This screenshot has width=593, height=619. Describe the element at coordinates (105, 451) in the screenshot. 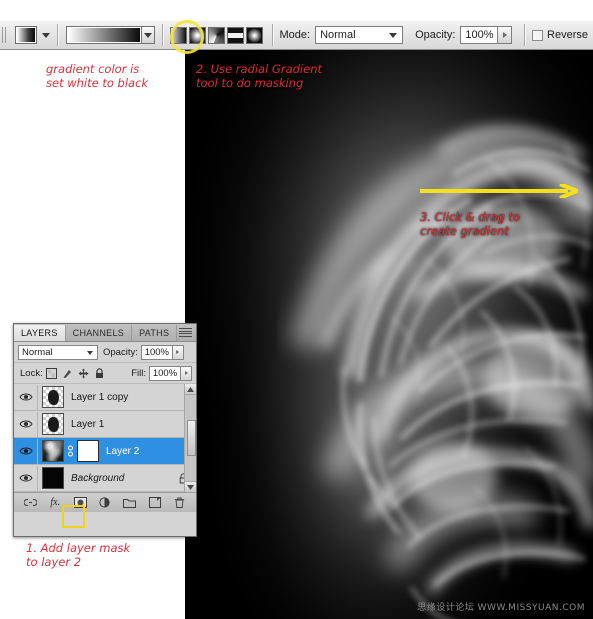

I see `table-row: Layer 2` at that location.